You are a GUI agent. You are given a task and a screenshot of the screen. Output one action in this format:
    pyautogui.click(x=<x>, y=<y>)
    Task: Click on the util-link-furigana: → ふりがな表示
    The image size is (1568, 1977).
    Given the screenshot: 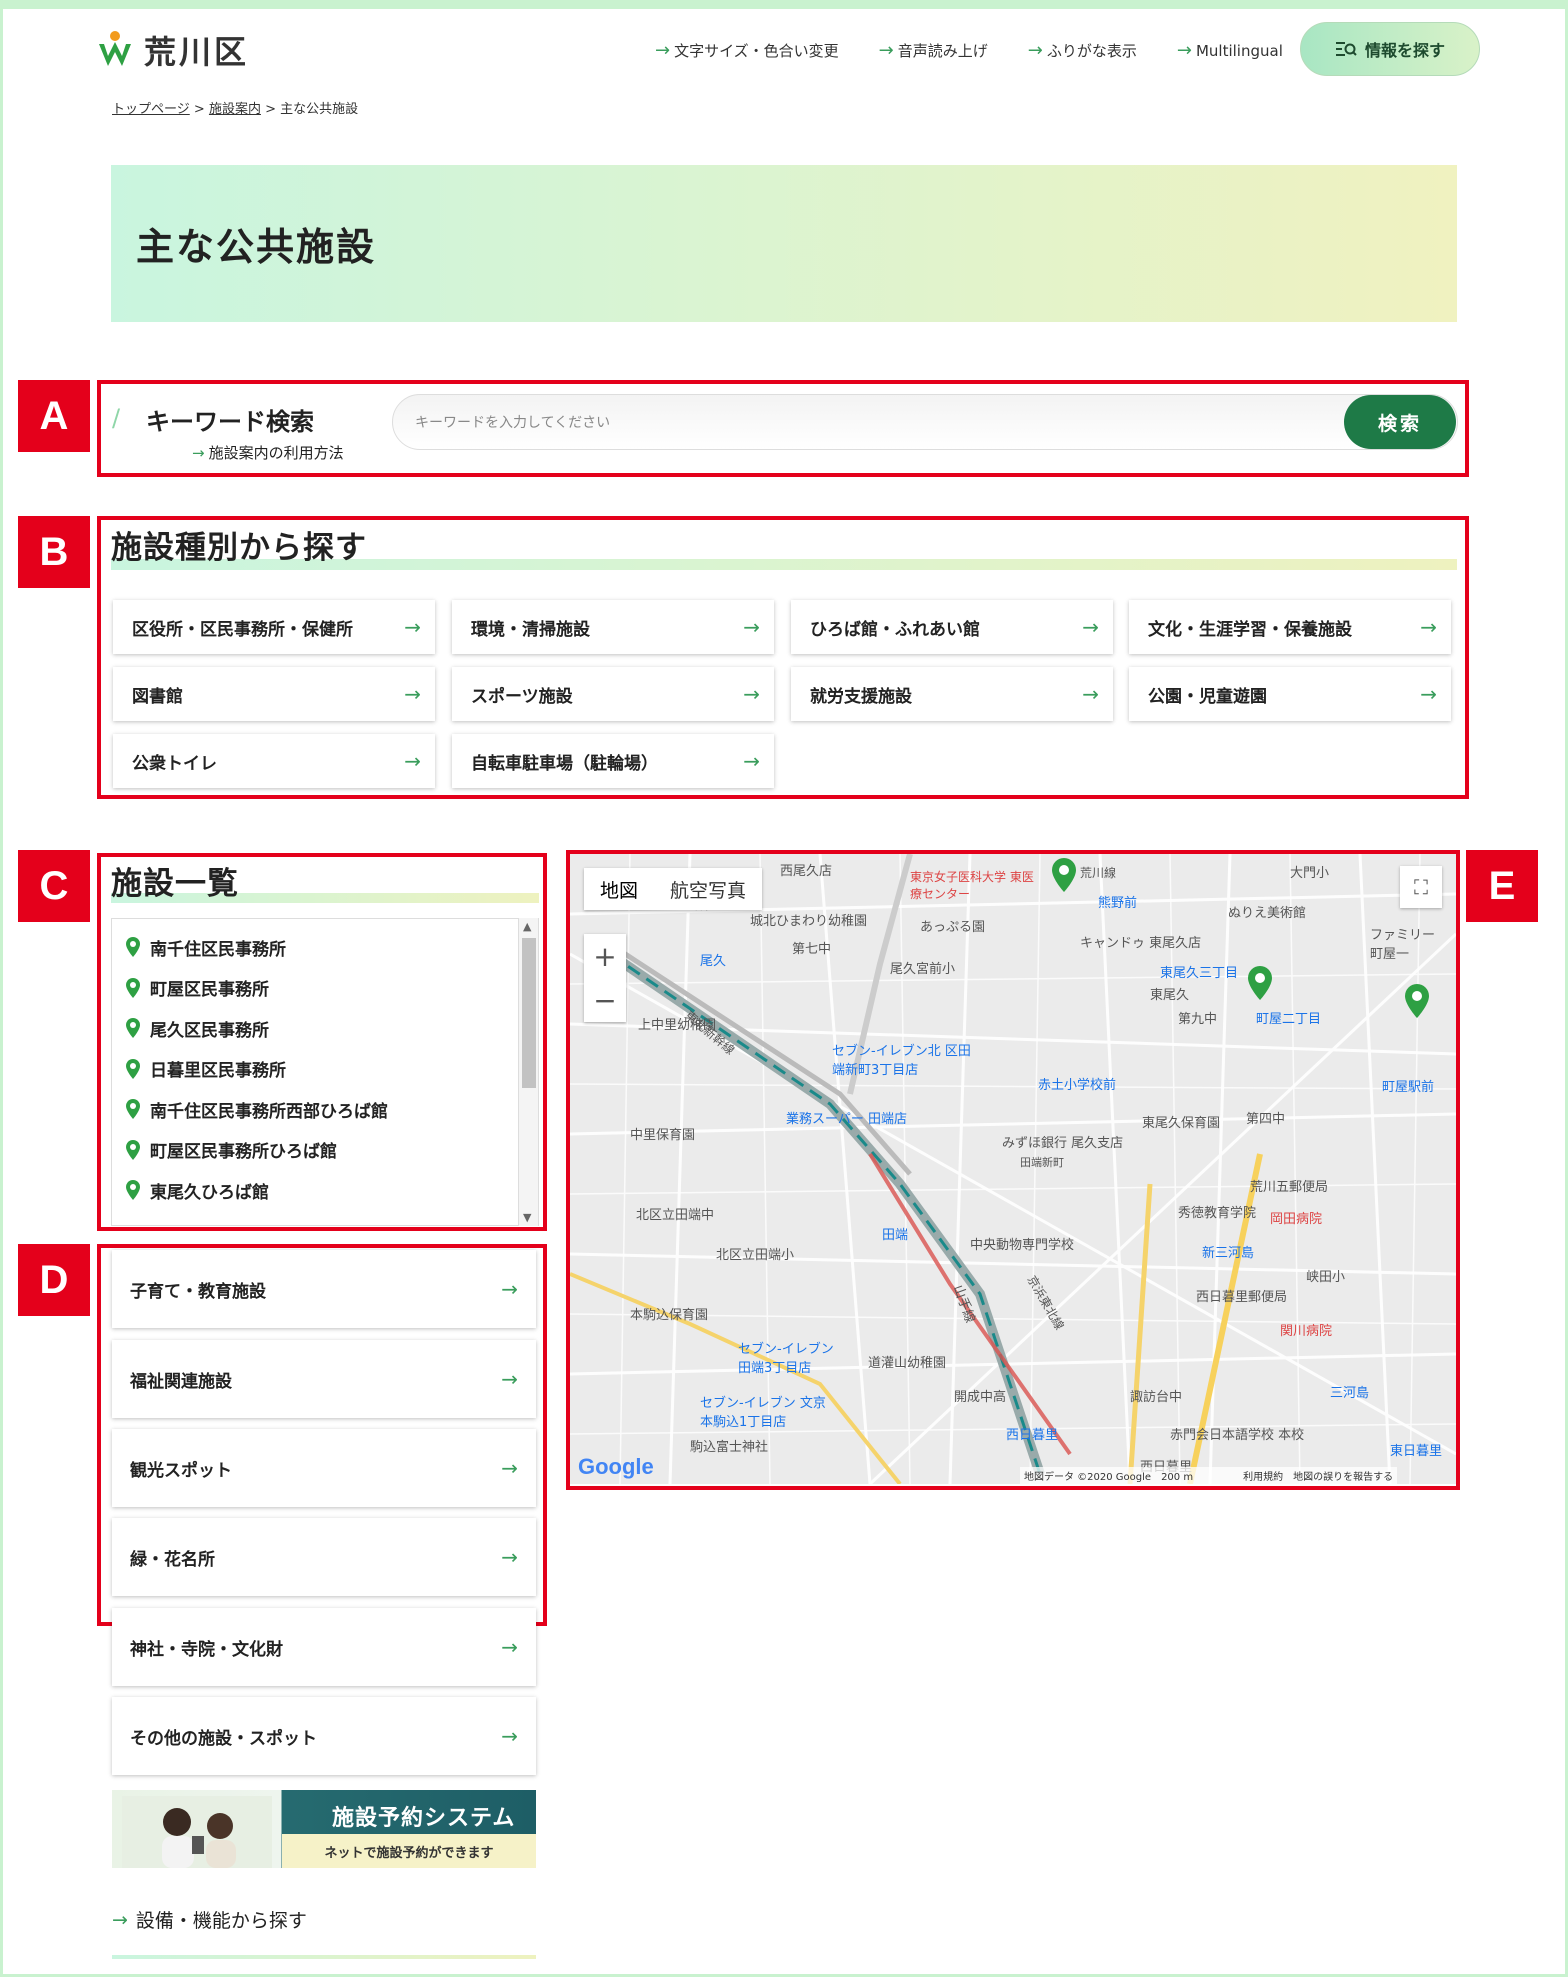 What is the action you would take?
    pyautogui.click(x=1082, y=50)
    